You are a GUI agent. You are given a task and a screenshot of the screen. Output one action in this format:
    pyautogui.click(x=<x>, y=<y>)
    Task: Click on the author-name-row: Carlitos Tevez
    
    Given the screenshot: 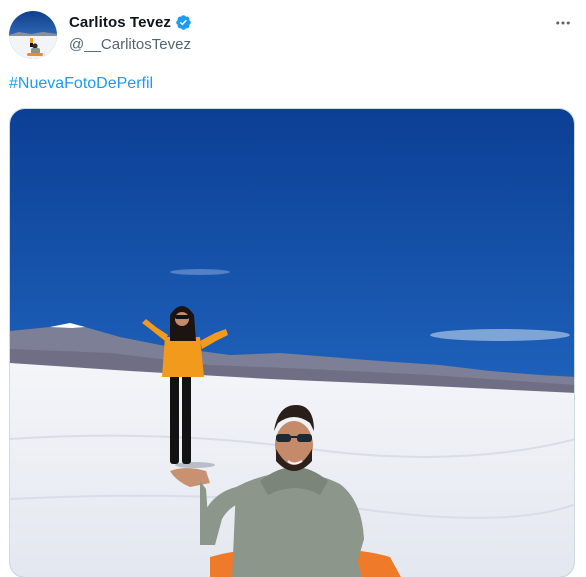 What is the action you would take?
    pyautogui.click(x=130, y=22)
    